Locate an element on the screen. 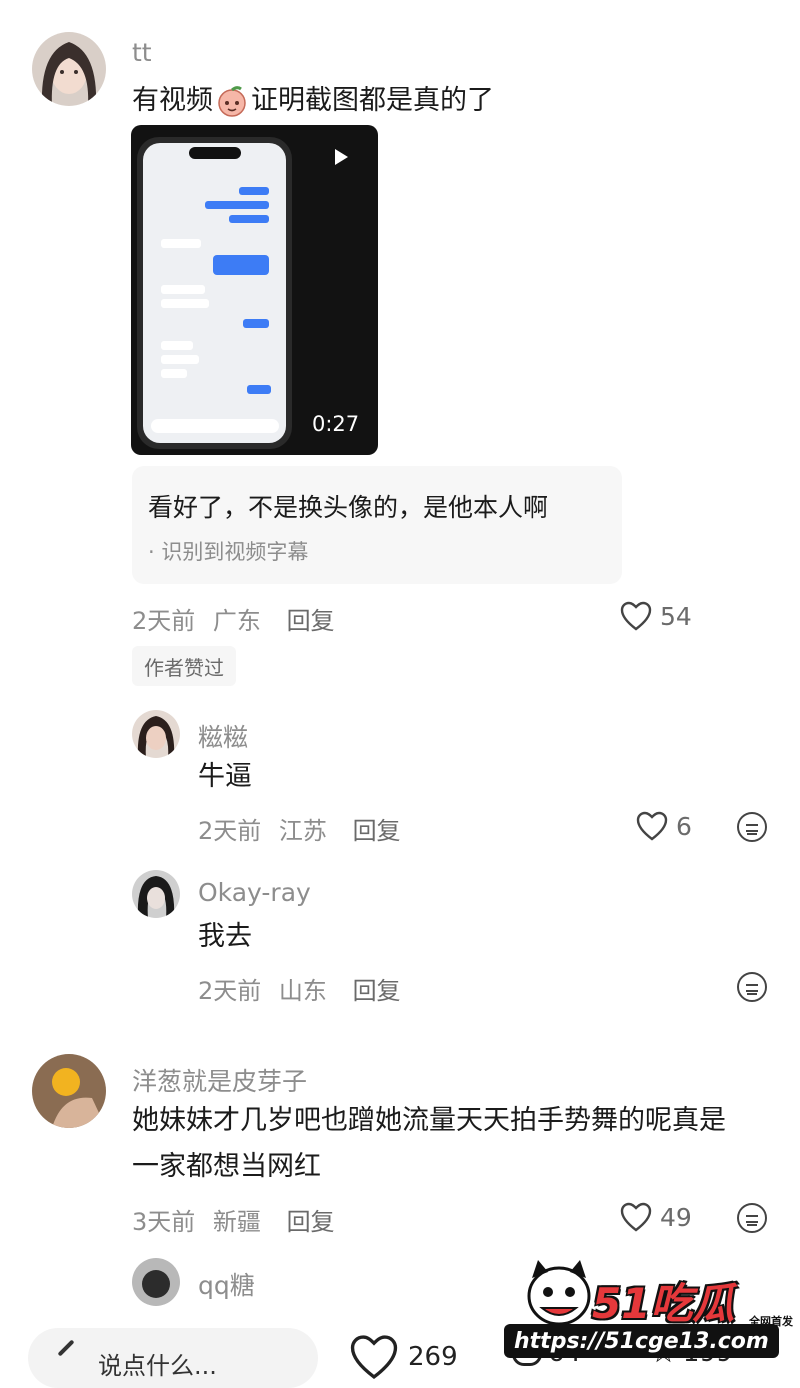 Image resolution: width=800 pixels, height=1388 pixels. like-count: 54 is located at coordinates (676, 616).